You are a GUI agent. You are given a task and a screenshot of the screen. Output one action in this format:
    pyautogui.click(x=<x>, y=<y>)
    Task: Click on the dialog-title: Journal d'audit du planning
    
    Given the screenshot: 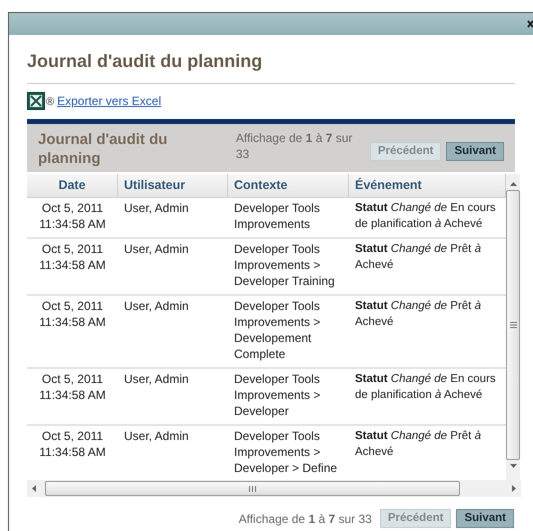 What is the action you would take?
    pyautogui.click(x=271, y=66)
    